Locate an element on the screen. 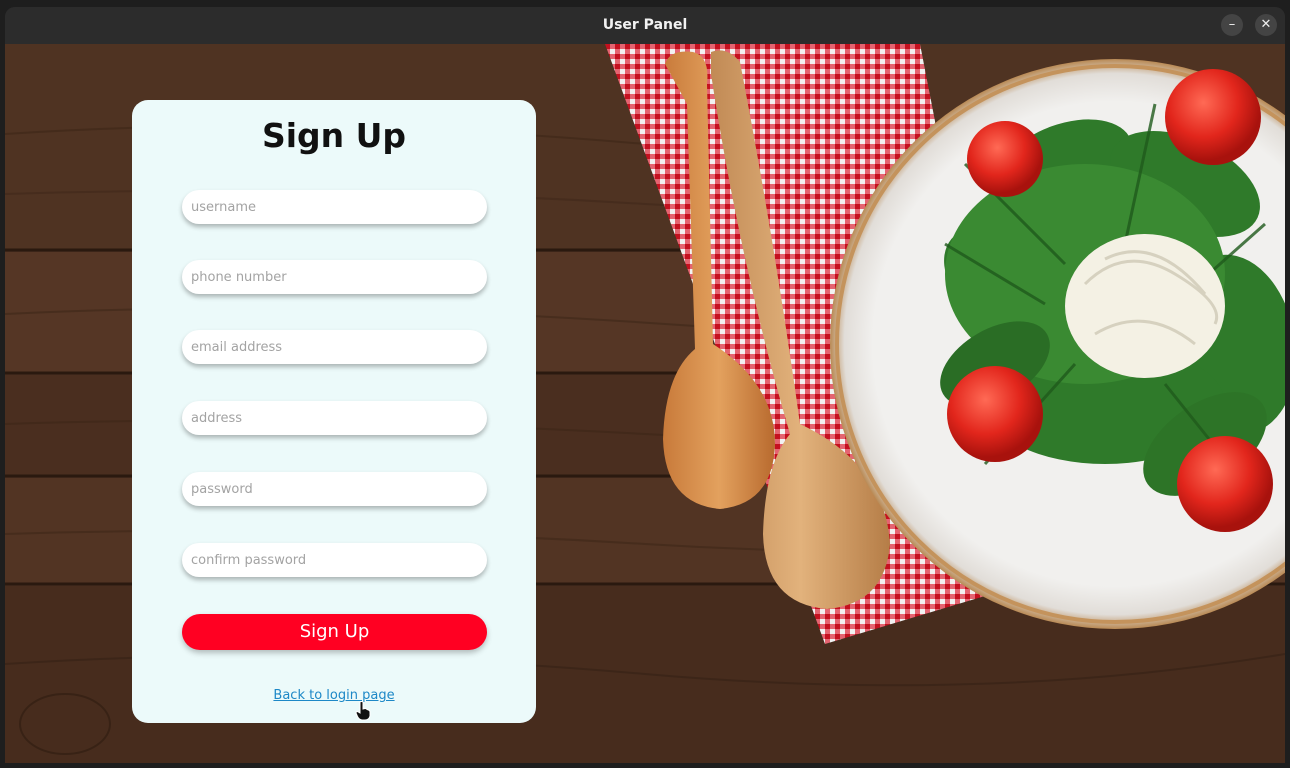  phone-number-placeholder: phone number is located at coordinates (239, 277).